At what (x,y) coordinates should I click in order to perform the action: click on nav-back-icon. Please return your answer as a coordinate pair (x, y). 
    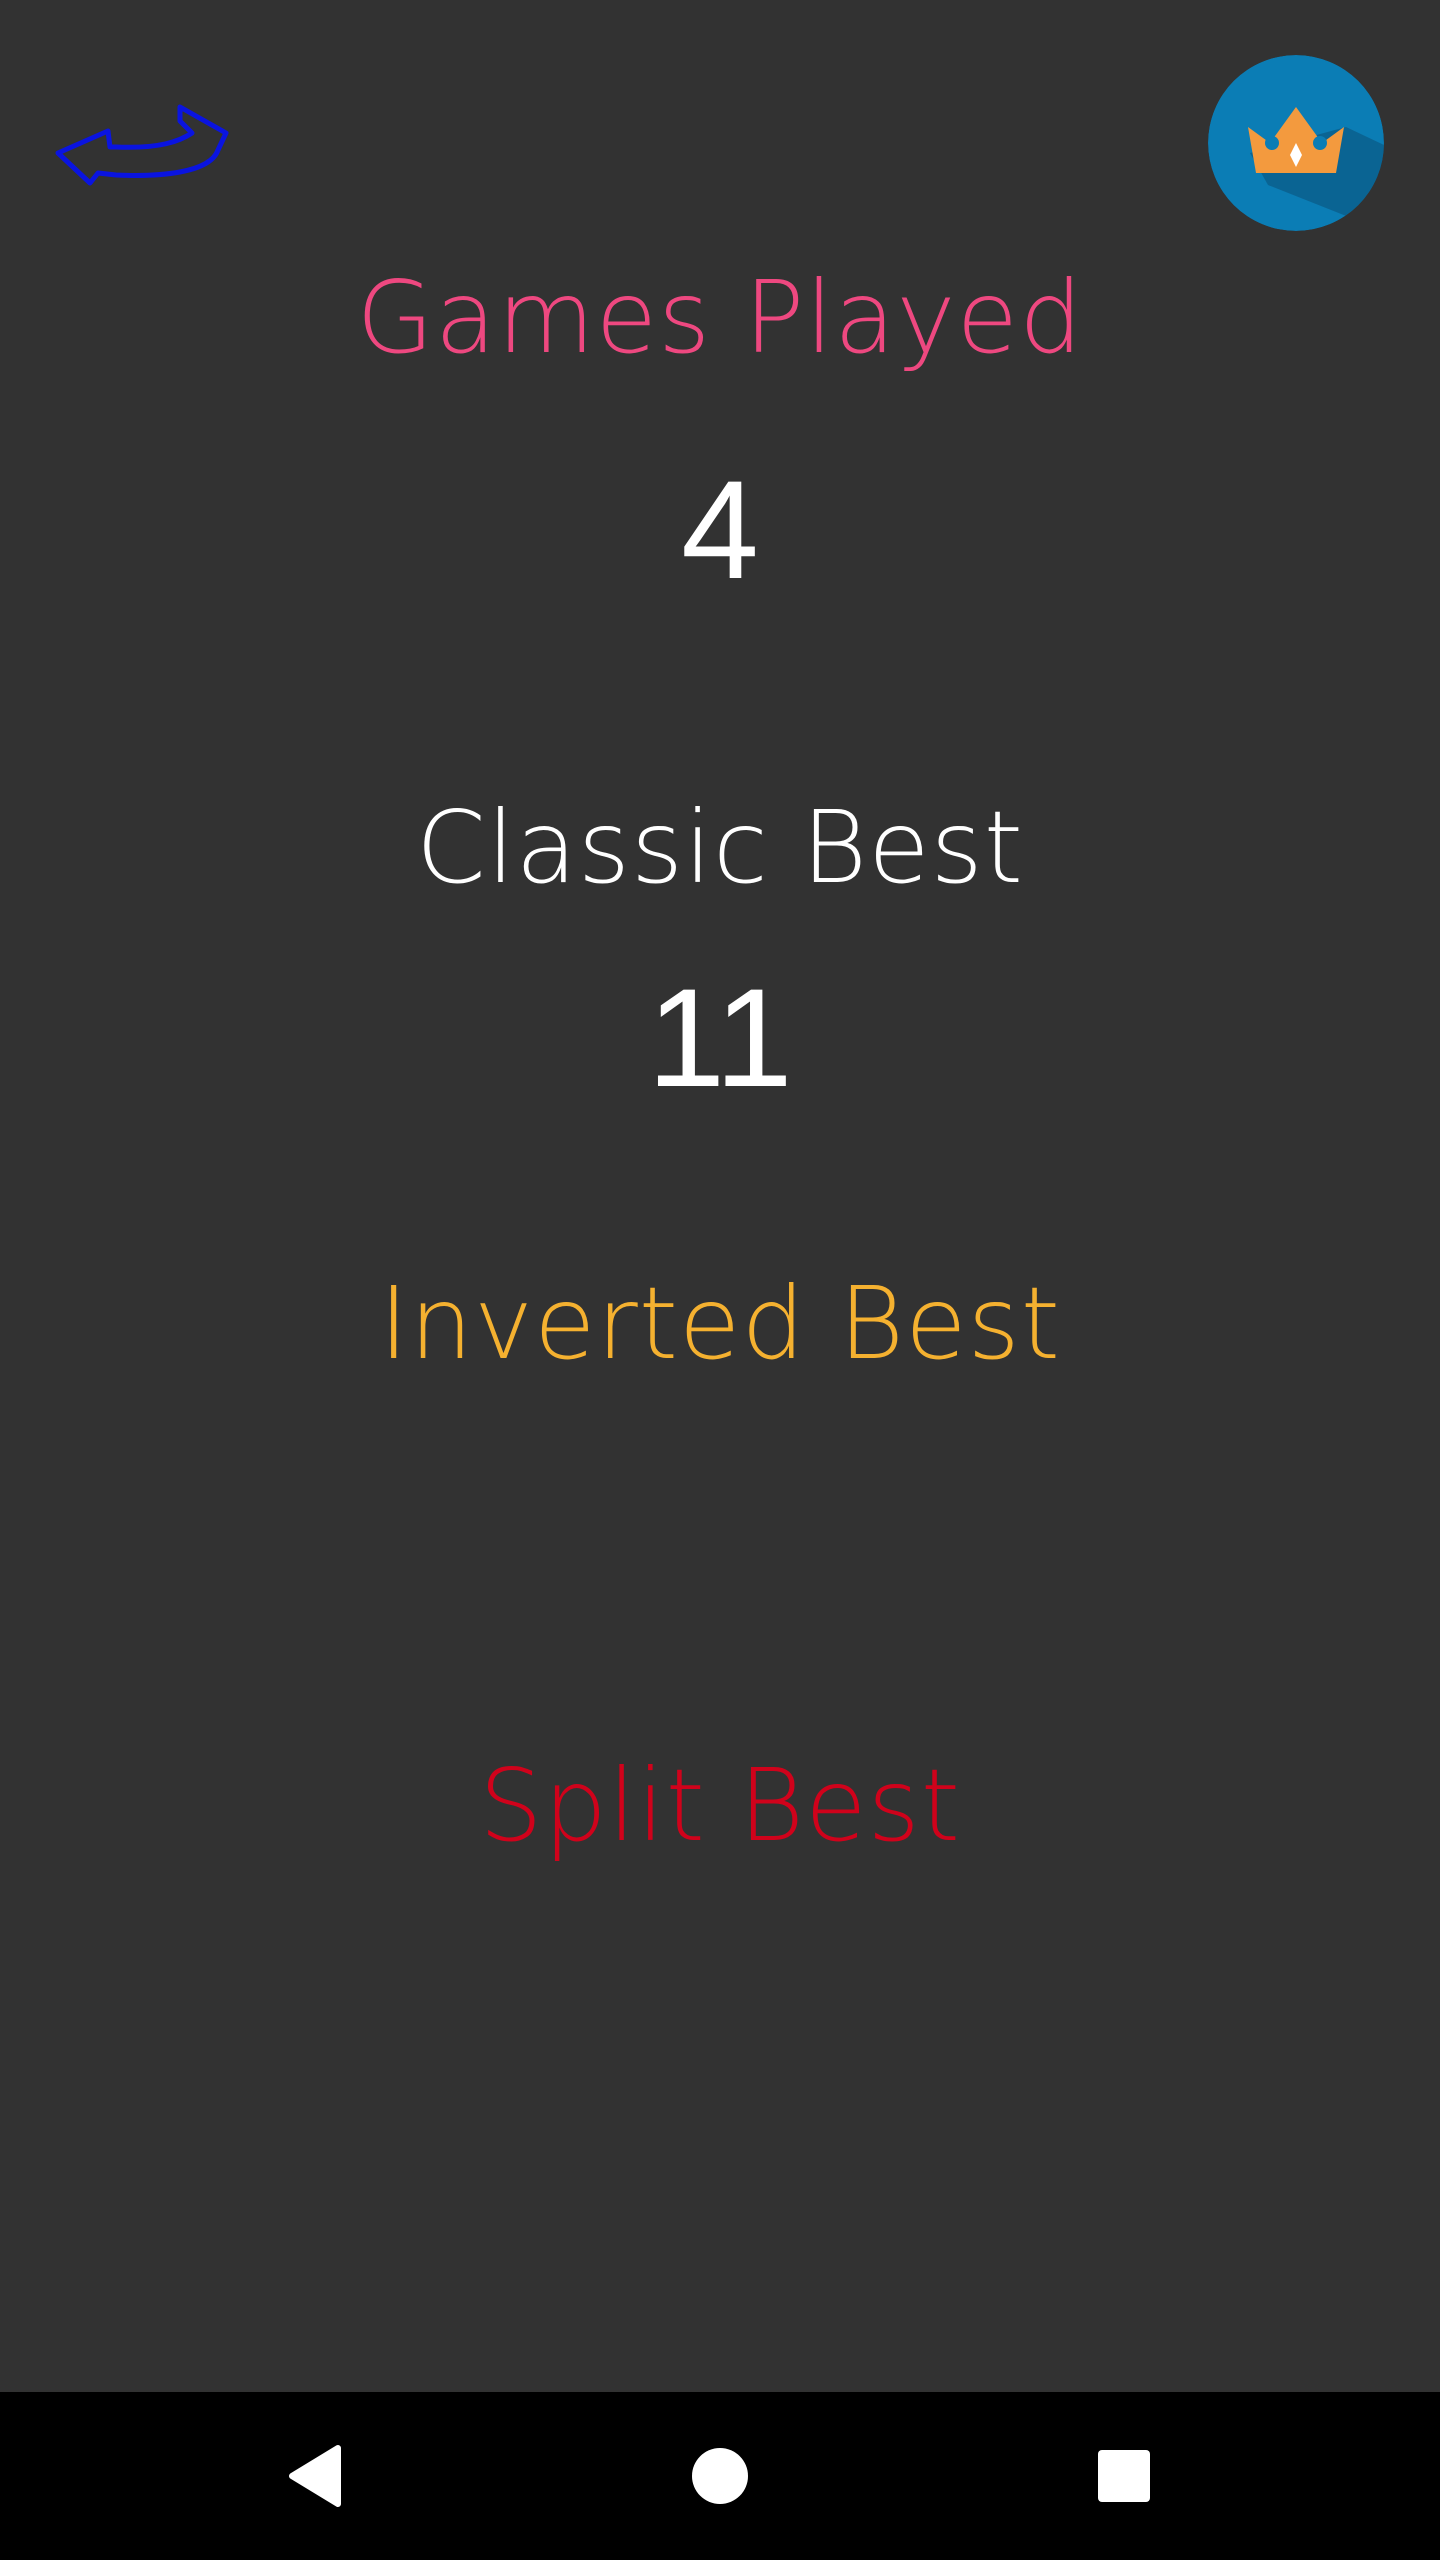
    Looking at the image, I should click on (315, 2476).